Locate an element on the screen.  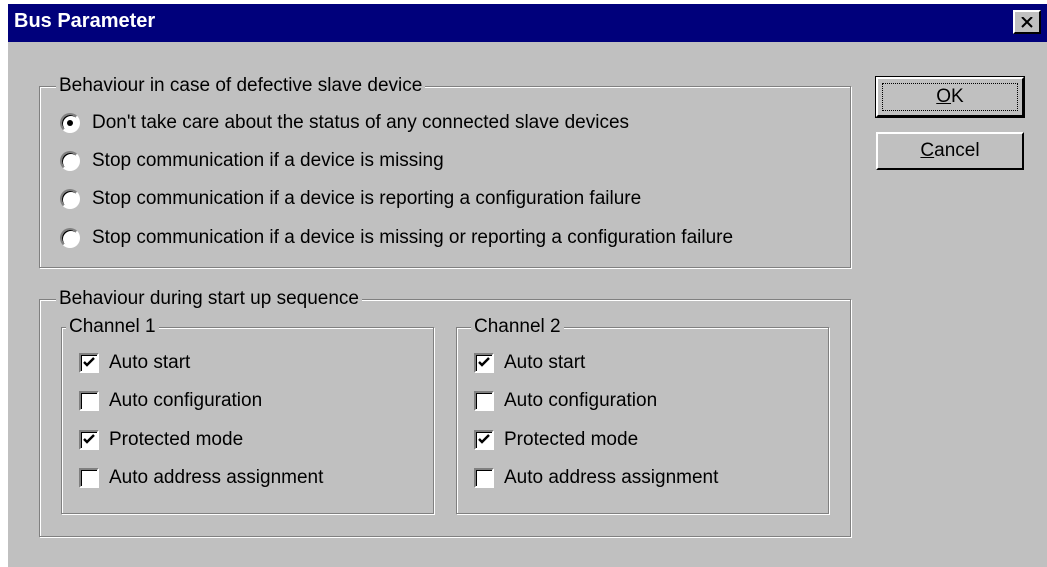
close-button is located at coordinates (1027, 22).